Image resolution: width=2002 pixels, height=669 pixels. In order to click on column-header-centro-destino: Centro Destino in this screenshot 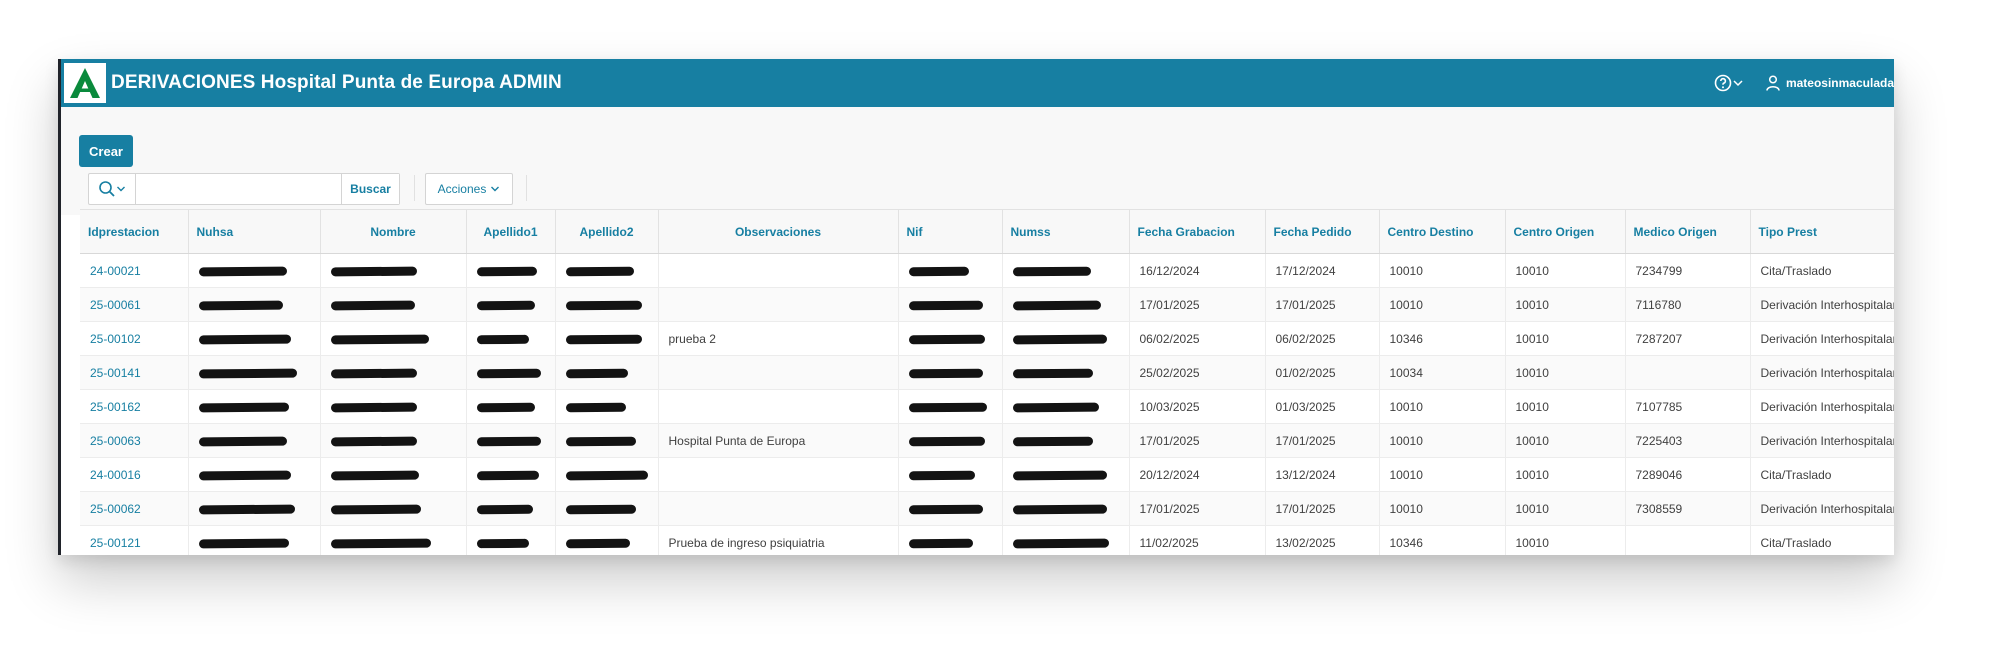, I will do `click(1442, 231)`.